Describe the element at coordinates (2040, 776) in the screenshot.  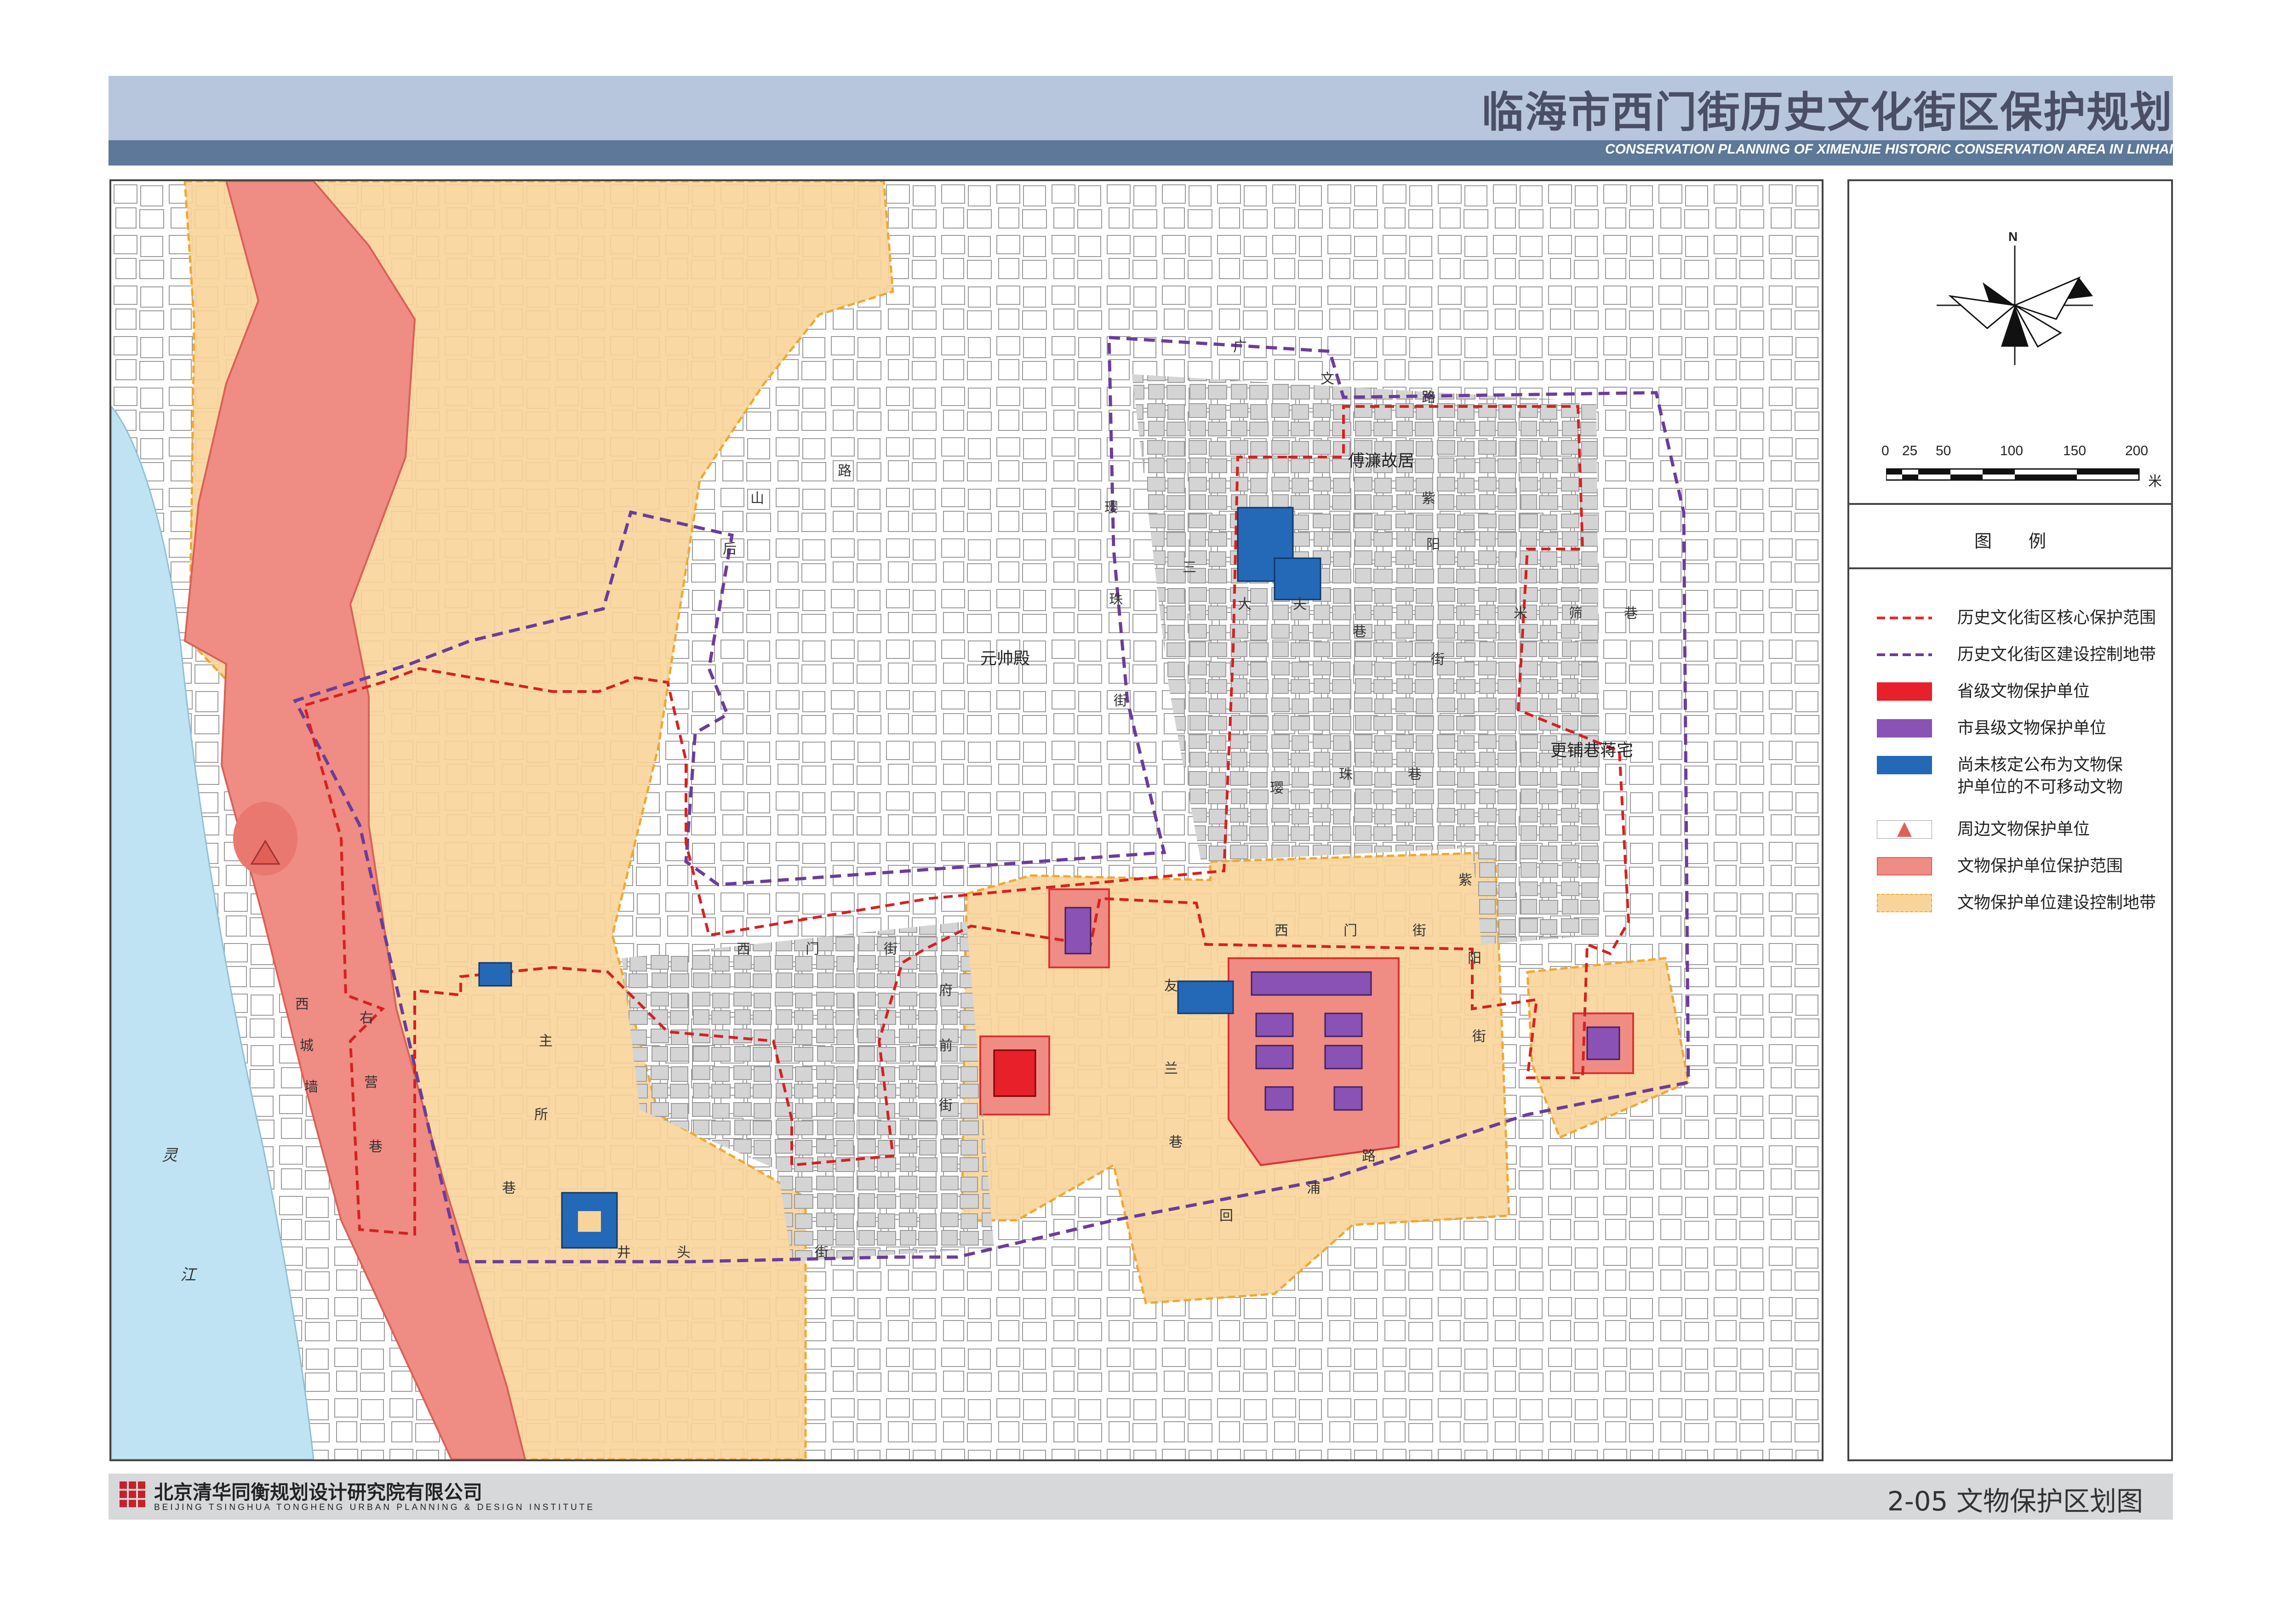
I see `legend-label: 尚未核定公布为文物保护单位的不可移动文物` at that location.